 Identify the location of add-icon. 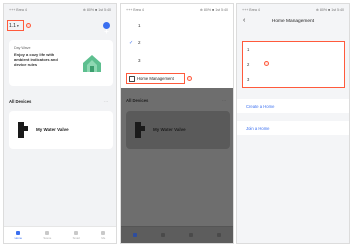
(106, 28).